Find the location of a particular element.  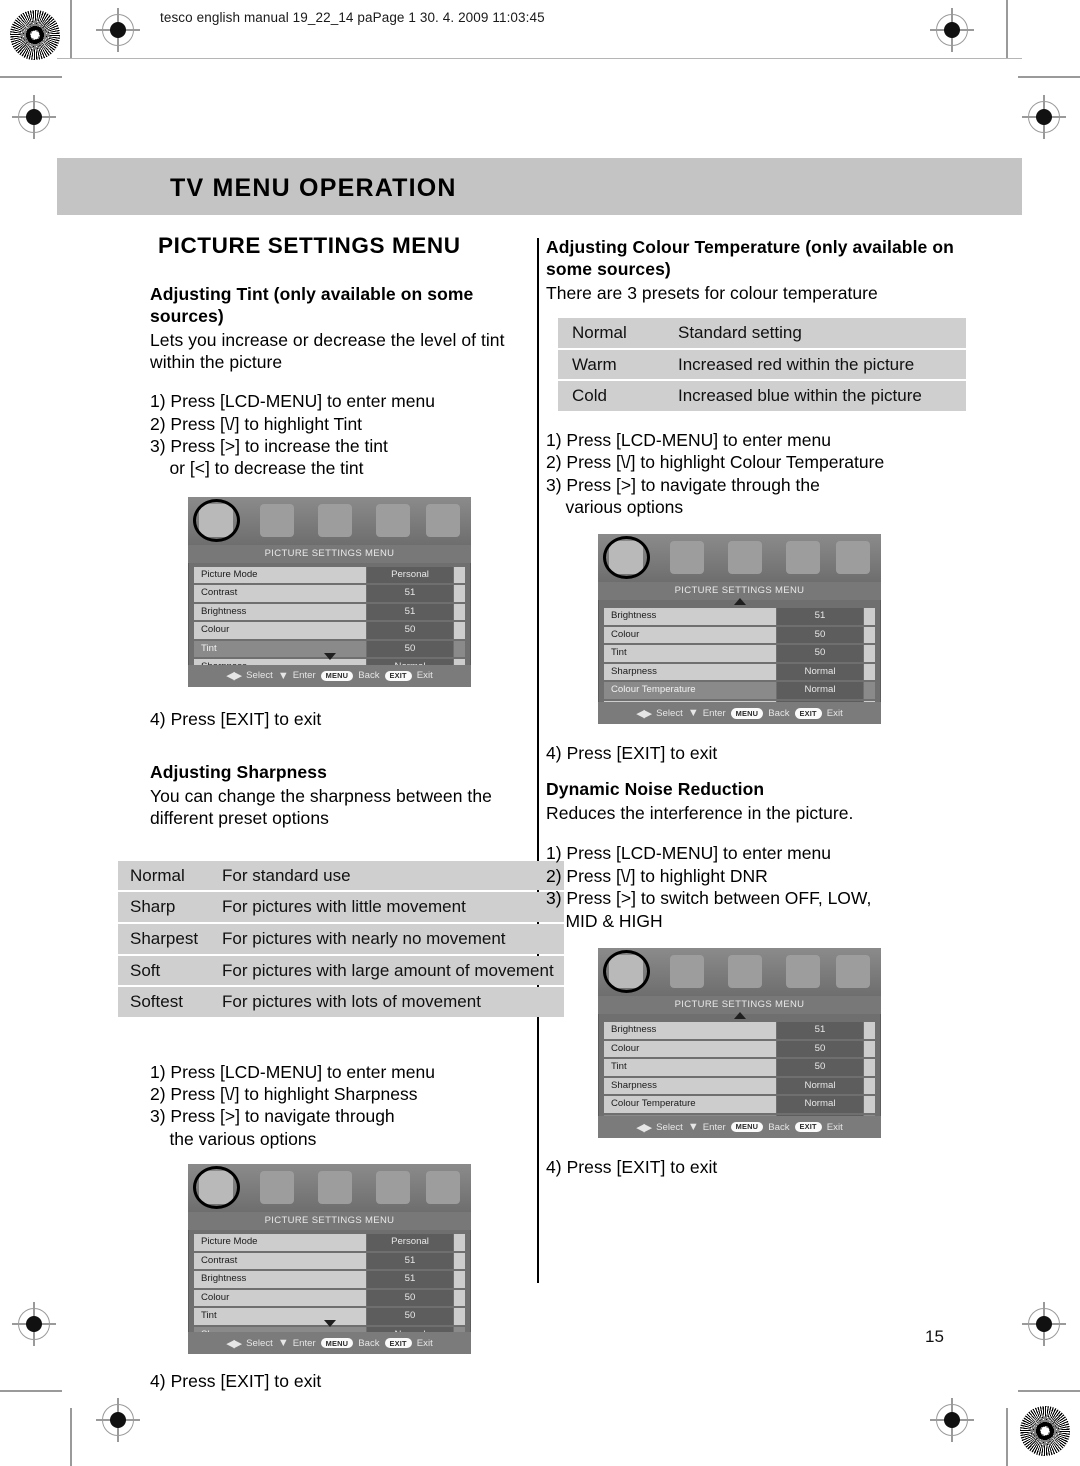

tint-step-3-cont: or [<] to decrease the tint is located at coordinates (257, 468).